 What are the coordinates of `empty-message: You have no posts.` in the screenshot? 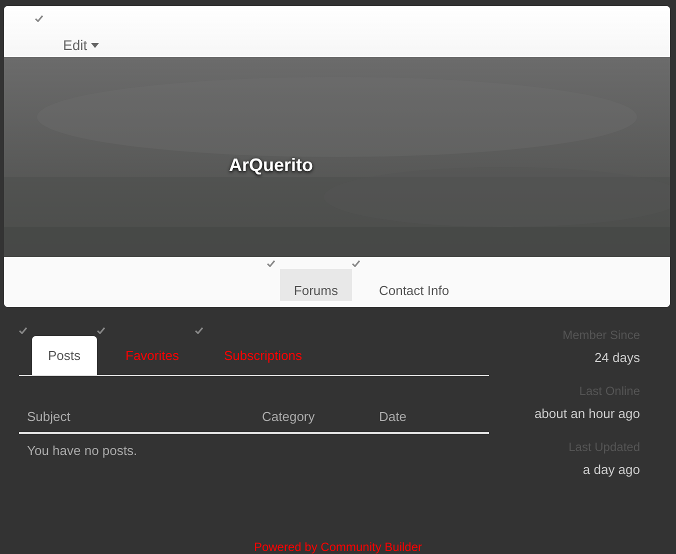 It's located at (82, 451).